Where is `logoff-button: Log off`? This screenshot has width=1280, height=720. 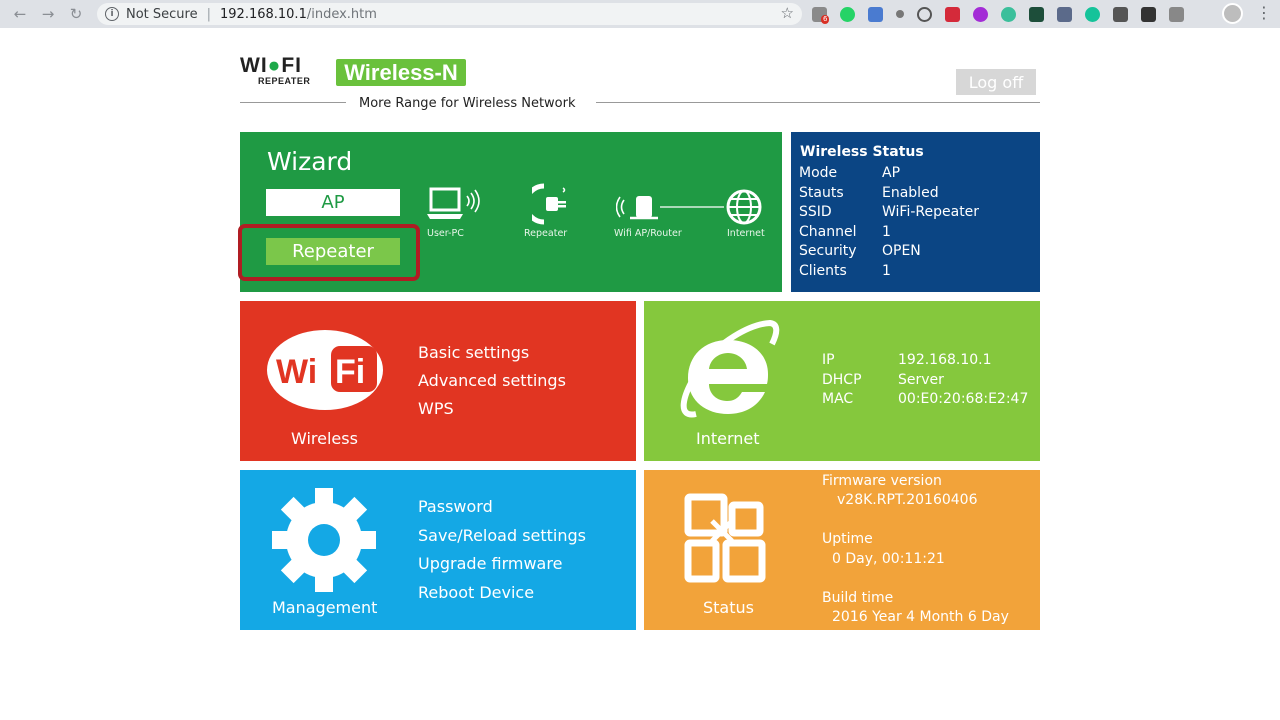 logoff-button: Log off is located at coordinates (996, 82).